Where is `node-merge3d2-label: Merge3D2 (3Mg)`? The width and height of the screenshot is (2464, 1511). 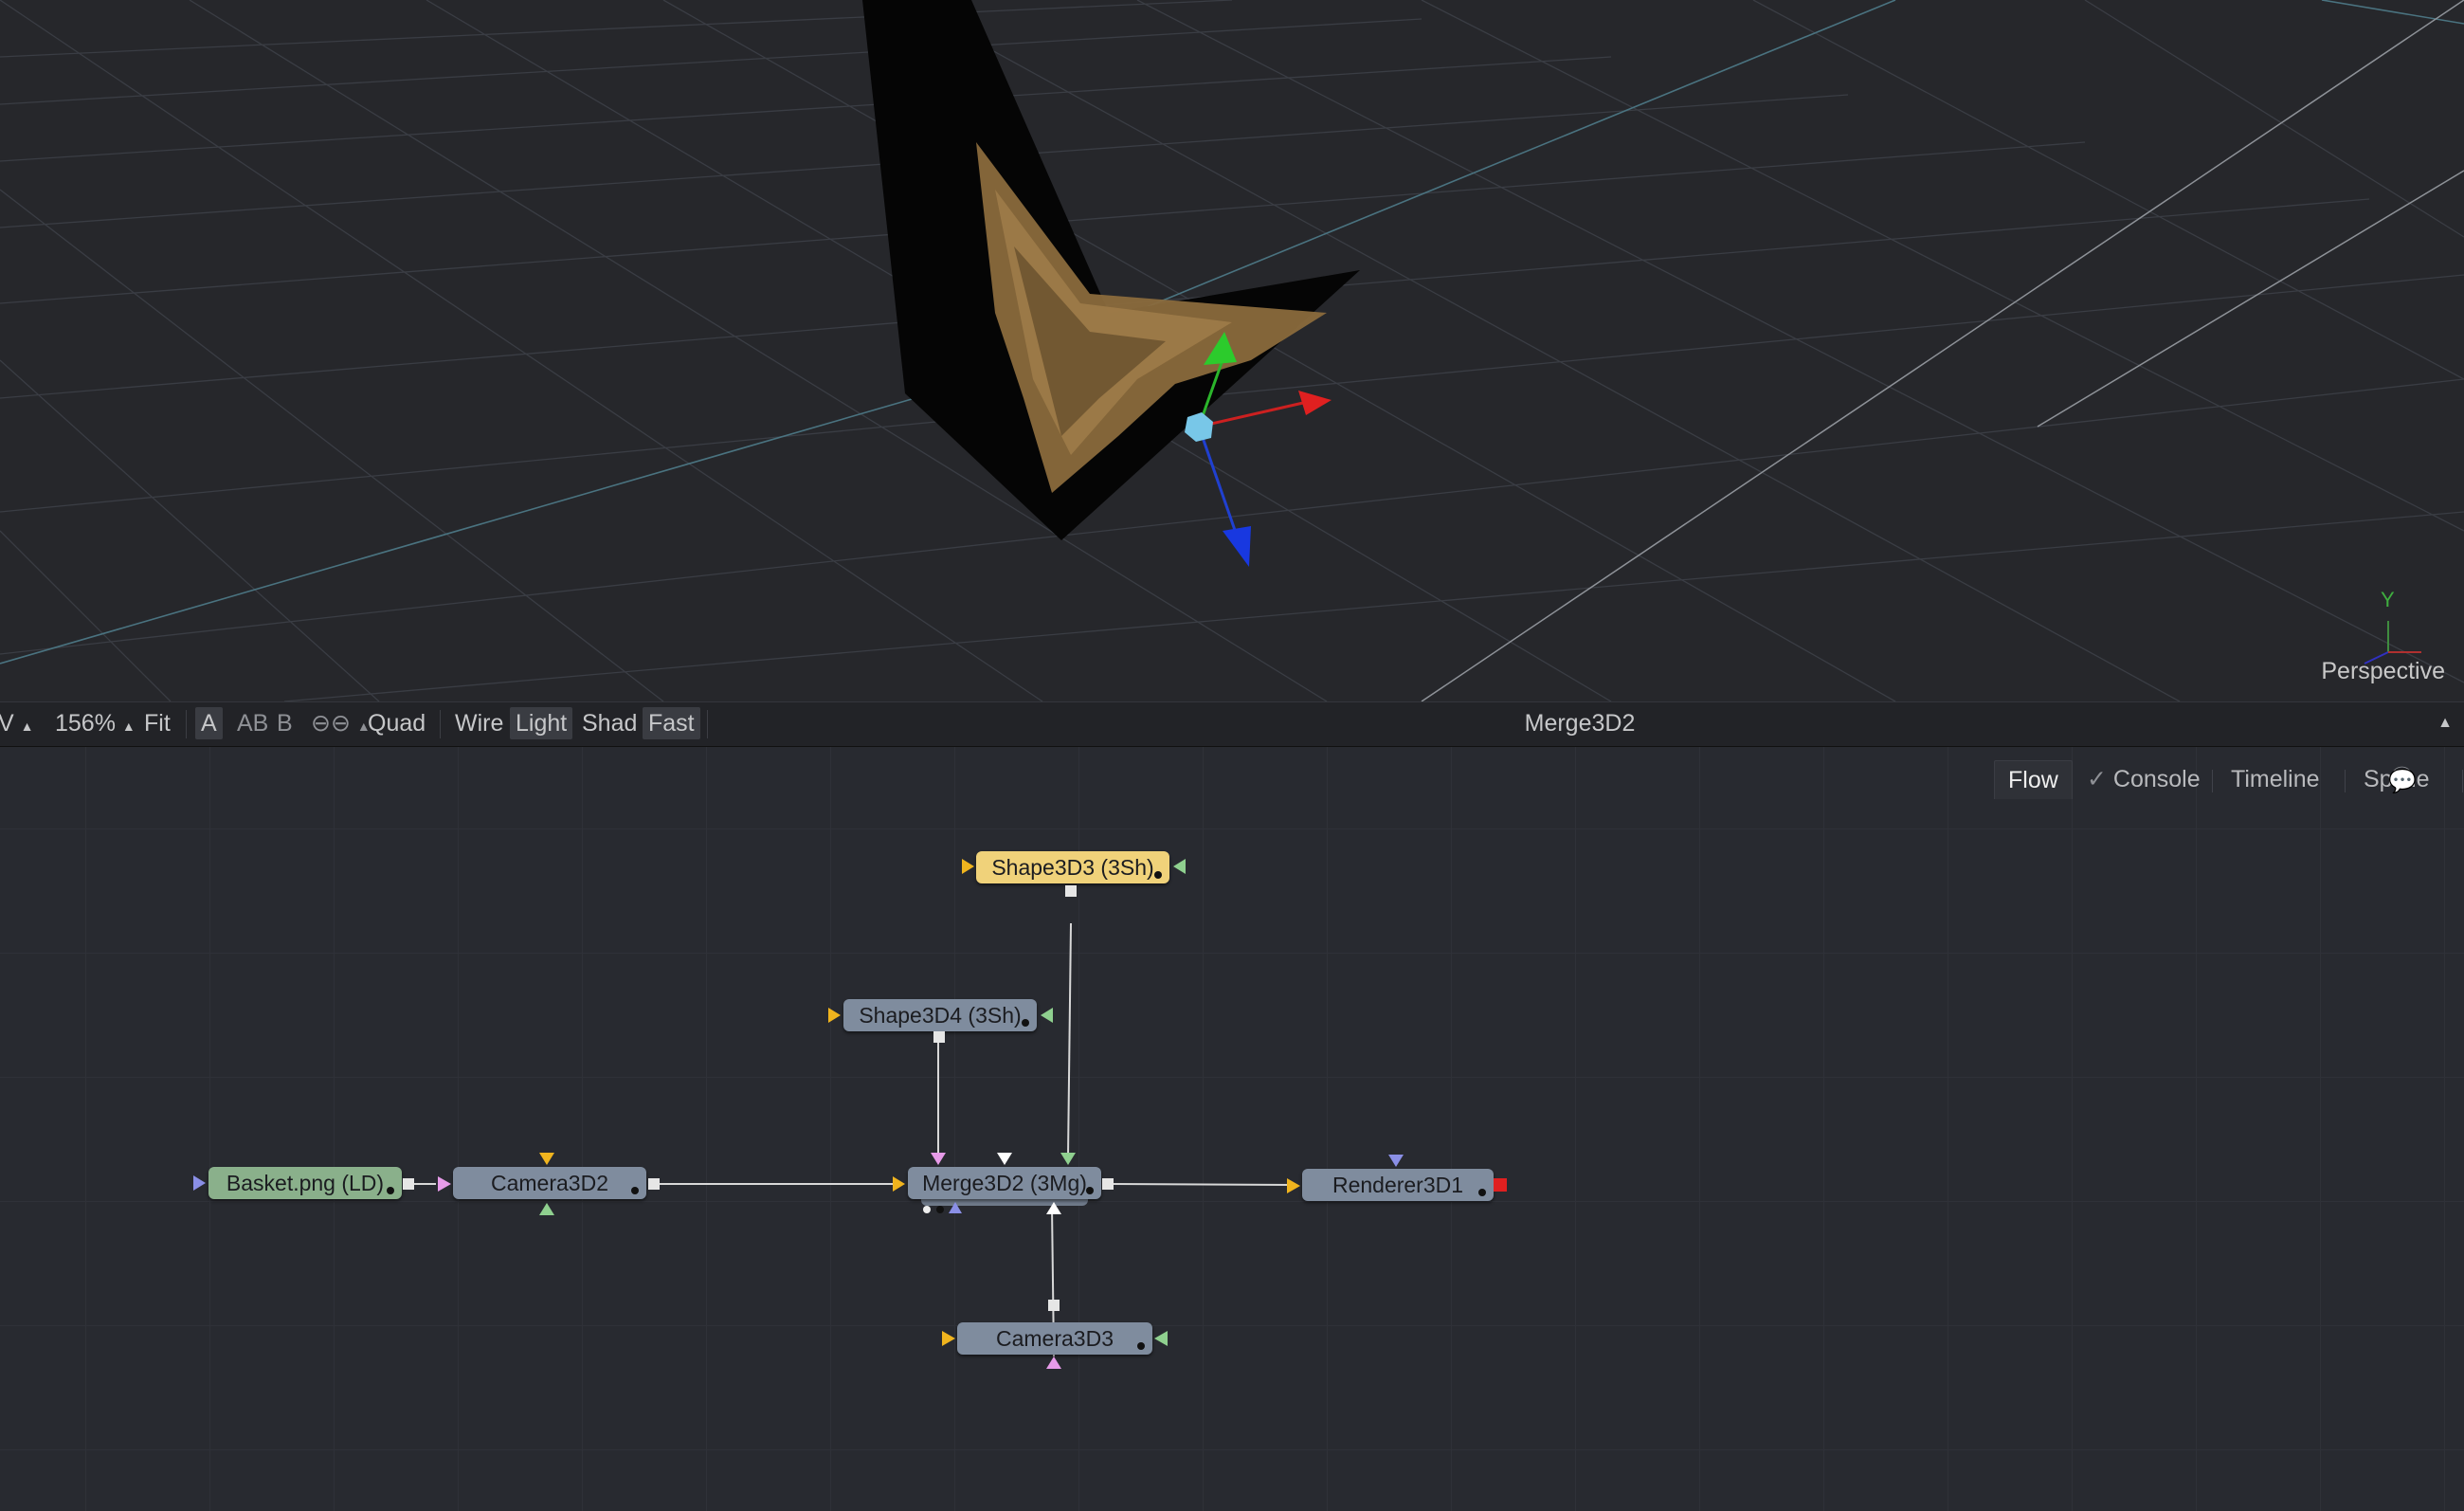
node-merge3d2-label: Merge3D2 (3Mg) is located at coordinates (1004, 1183).